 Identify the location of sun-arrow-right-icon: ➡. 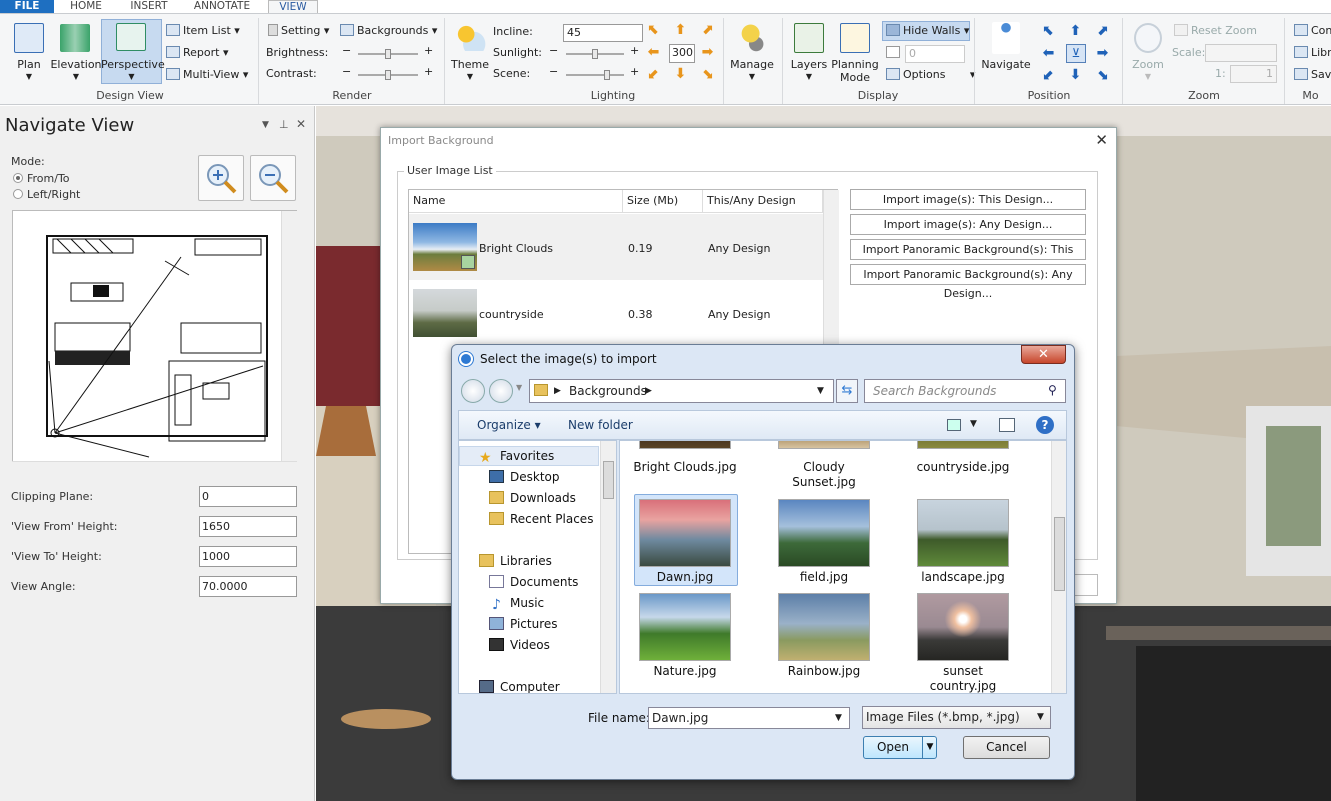
(707, 52).